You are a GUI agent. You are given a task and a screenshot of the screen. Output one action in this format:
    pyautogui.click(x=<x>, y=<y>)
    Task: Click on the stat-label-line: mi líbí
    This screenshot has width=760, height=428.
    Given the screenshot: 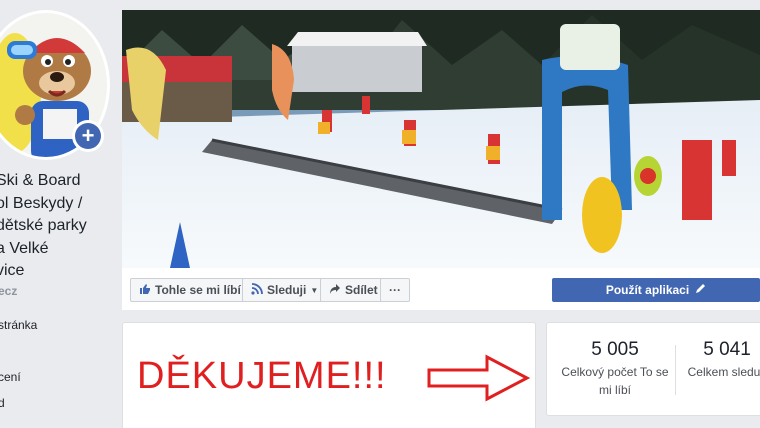 What is the action you would take?
    pyautogui.click(x=614, y=390)
    